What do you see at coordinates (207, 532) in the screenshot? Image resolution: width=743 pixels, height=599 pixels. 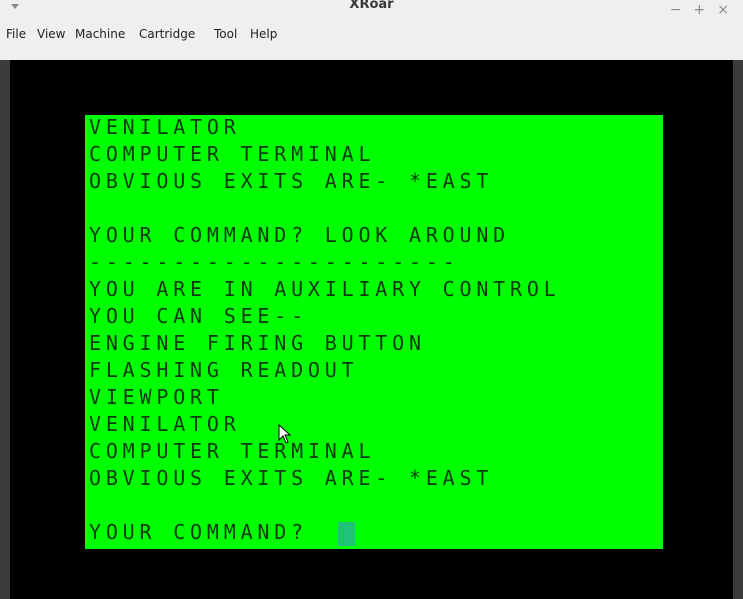 I see `terminal-prompt: YOUR COMMAND?` at bounding box center [207, 532].